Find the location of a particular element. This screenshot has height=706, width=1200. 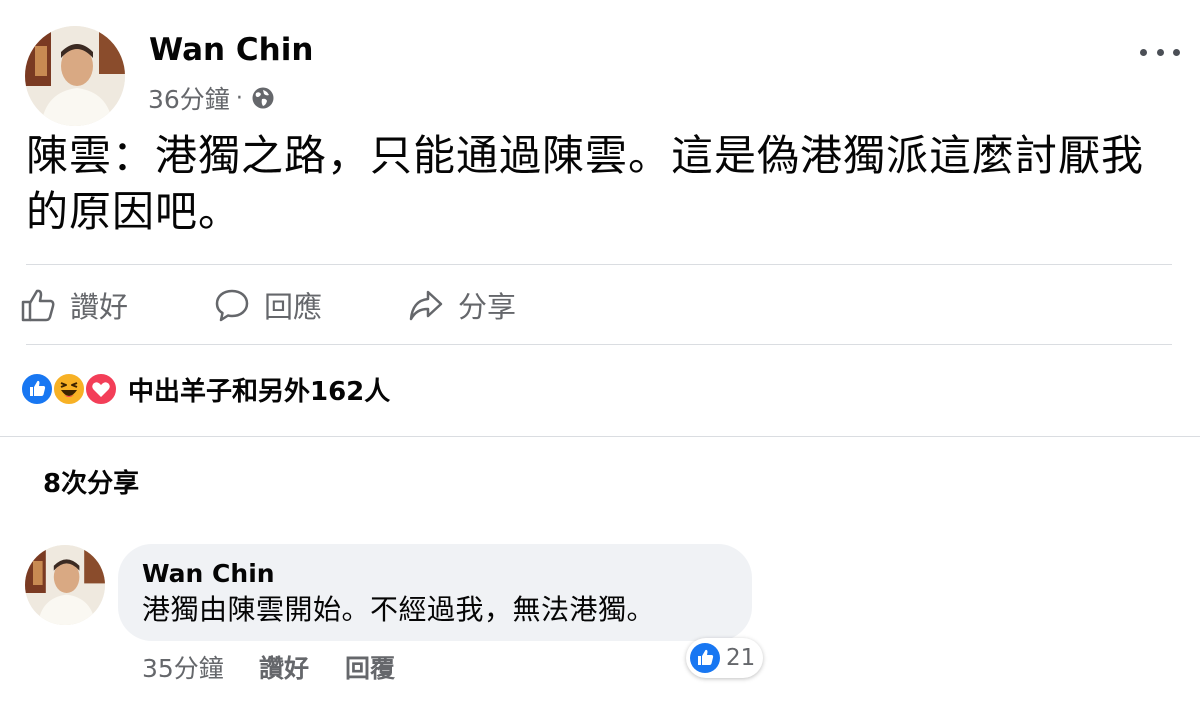

comment-author-name: Wan Chin is located at coordinates (435, 574).